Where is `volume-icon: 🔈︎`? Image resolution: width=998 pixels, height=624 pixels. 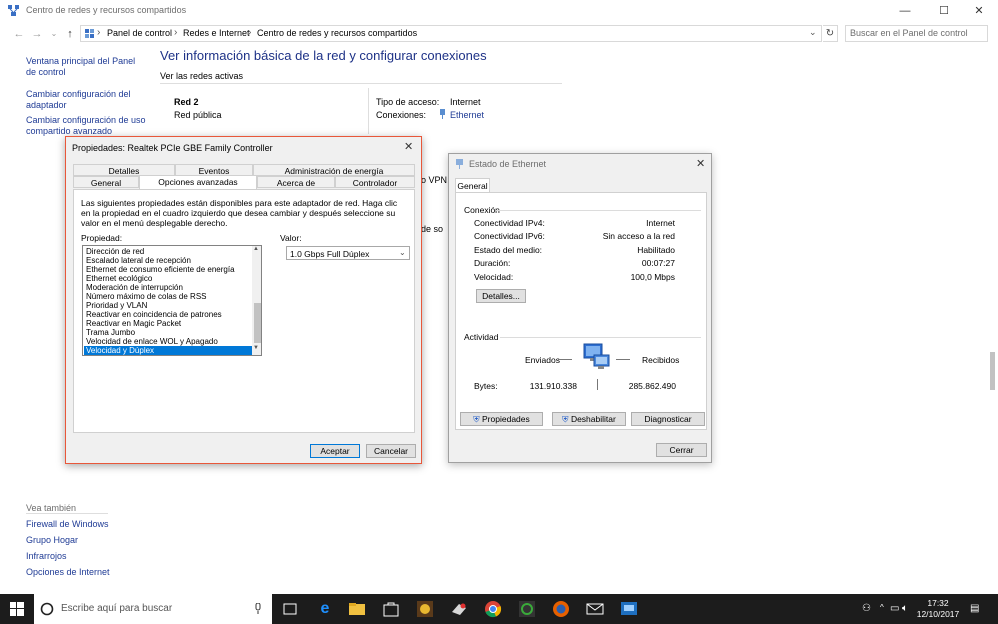 volume-icon: 🔈︎ is located at coordinates (905, 608).